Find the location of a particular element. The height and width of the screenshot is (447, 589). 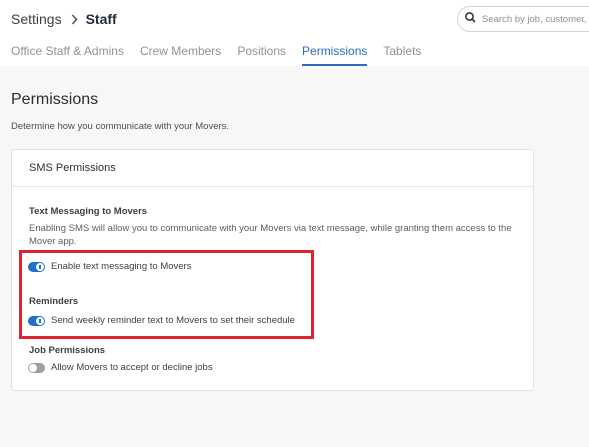

accept-decline-jobs-toggle is located at coordinates (36, 367).